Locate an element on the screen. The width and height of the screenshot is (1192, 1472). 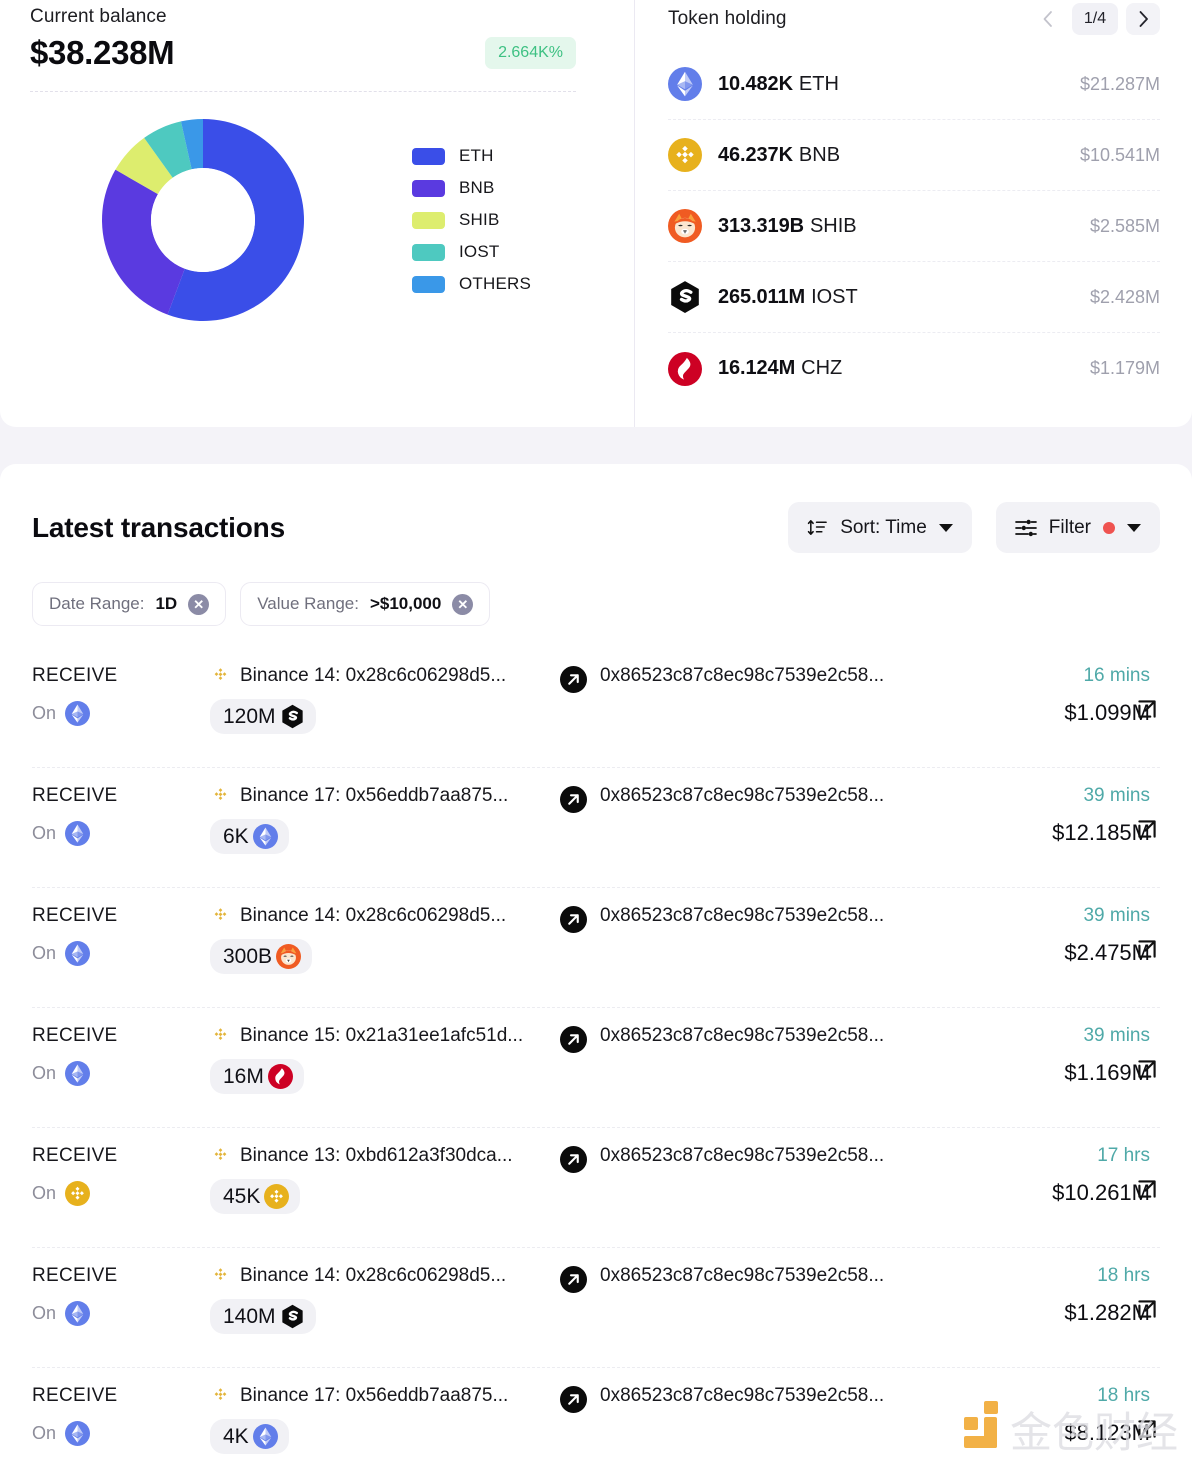
direction-cell is located at coordinates (580, 1281).